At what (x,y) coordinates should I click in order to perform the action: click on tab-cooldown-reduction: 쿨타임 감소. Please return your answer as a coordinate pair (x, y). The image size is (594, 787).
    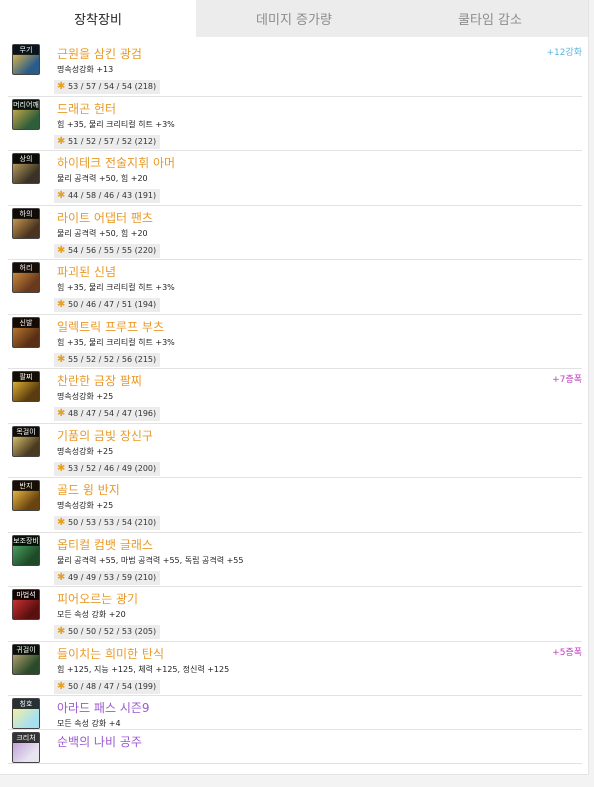
    Looking at the image, I should click on (490, 18).